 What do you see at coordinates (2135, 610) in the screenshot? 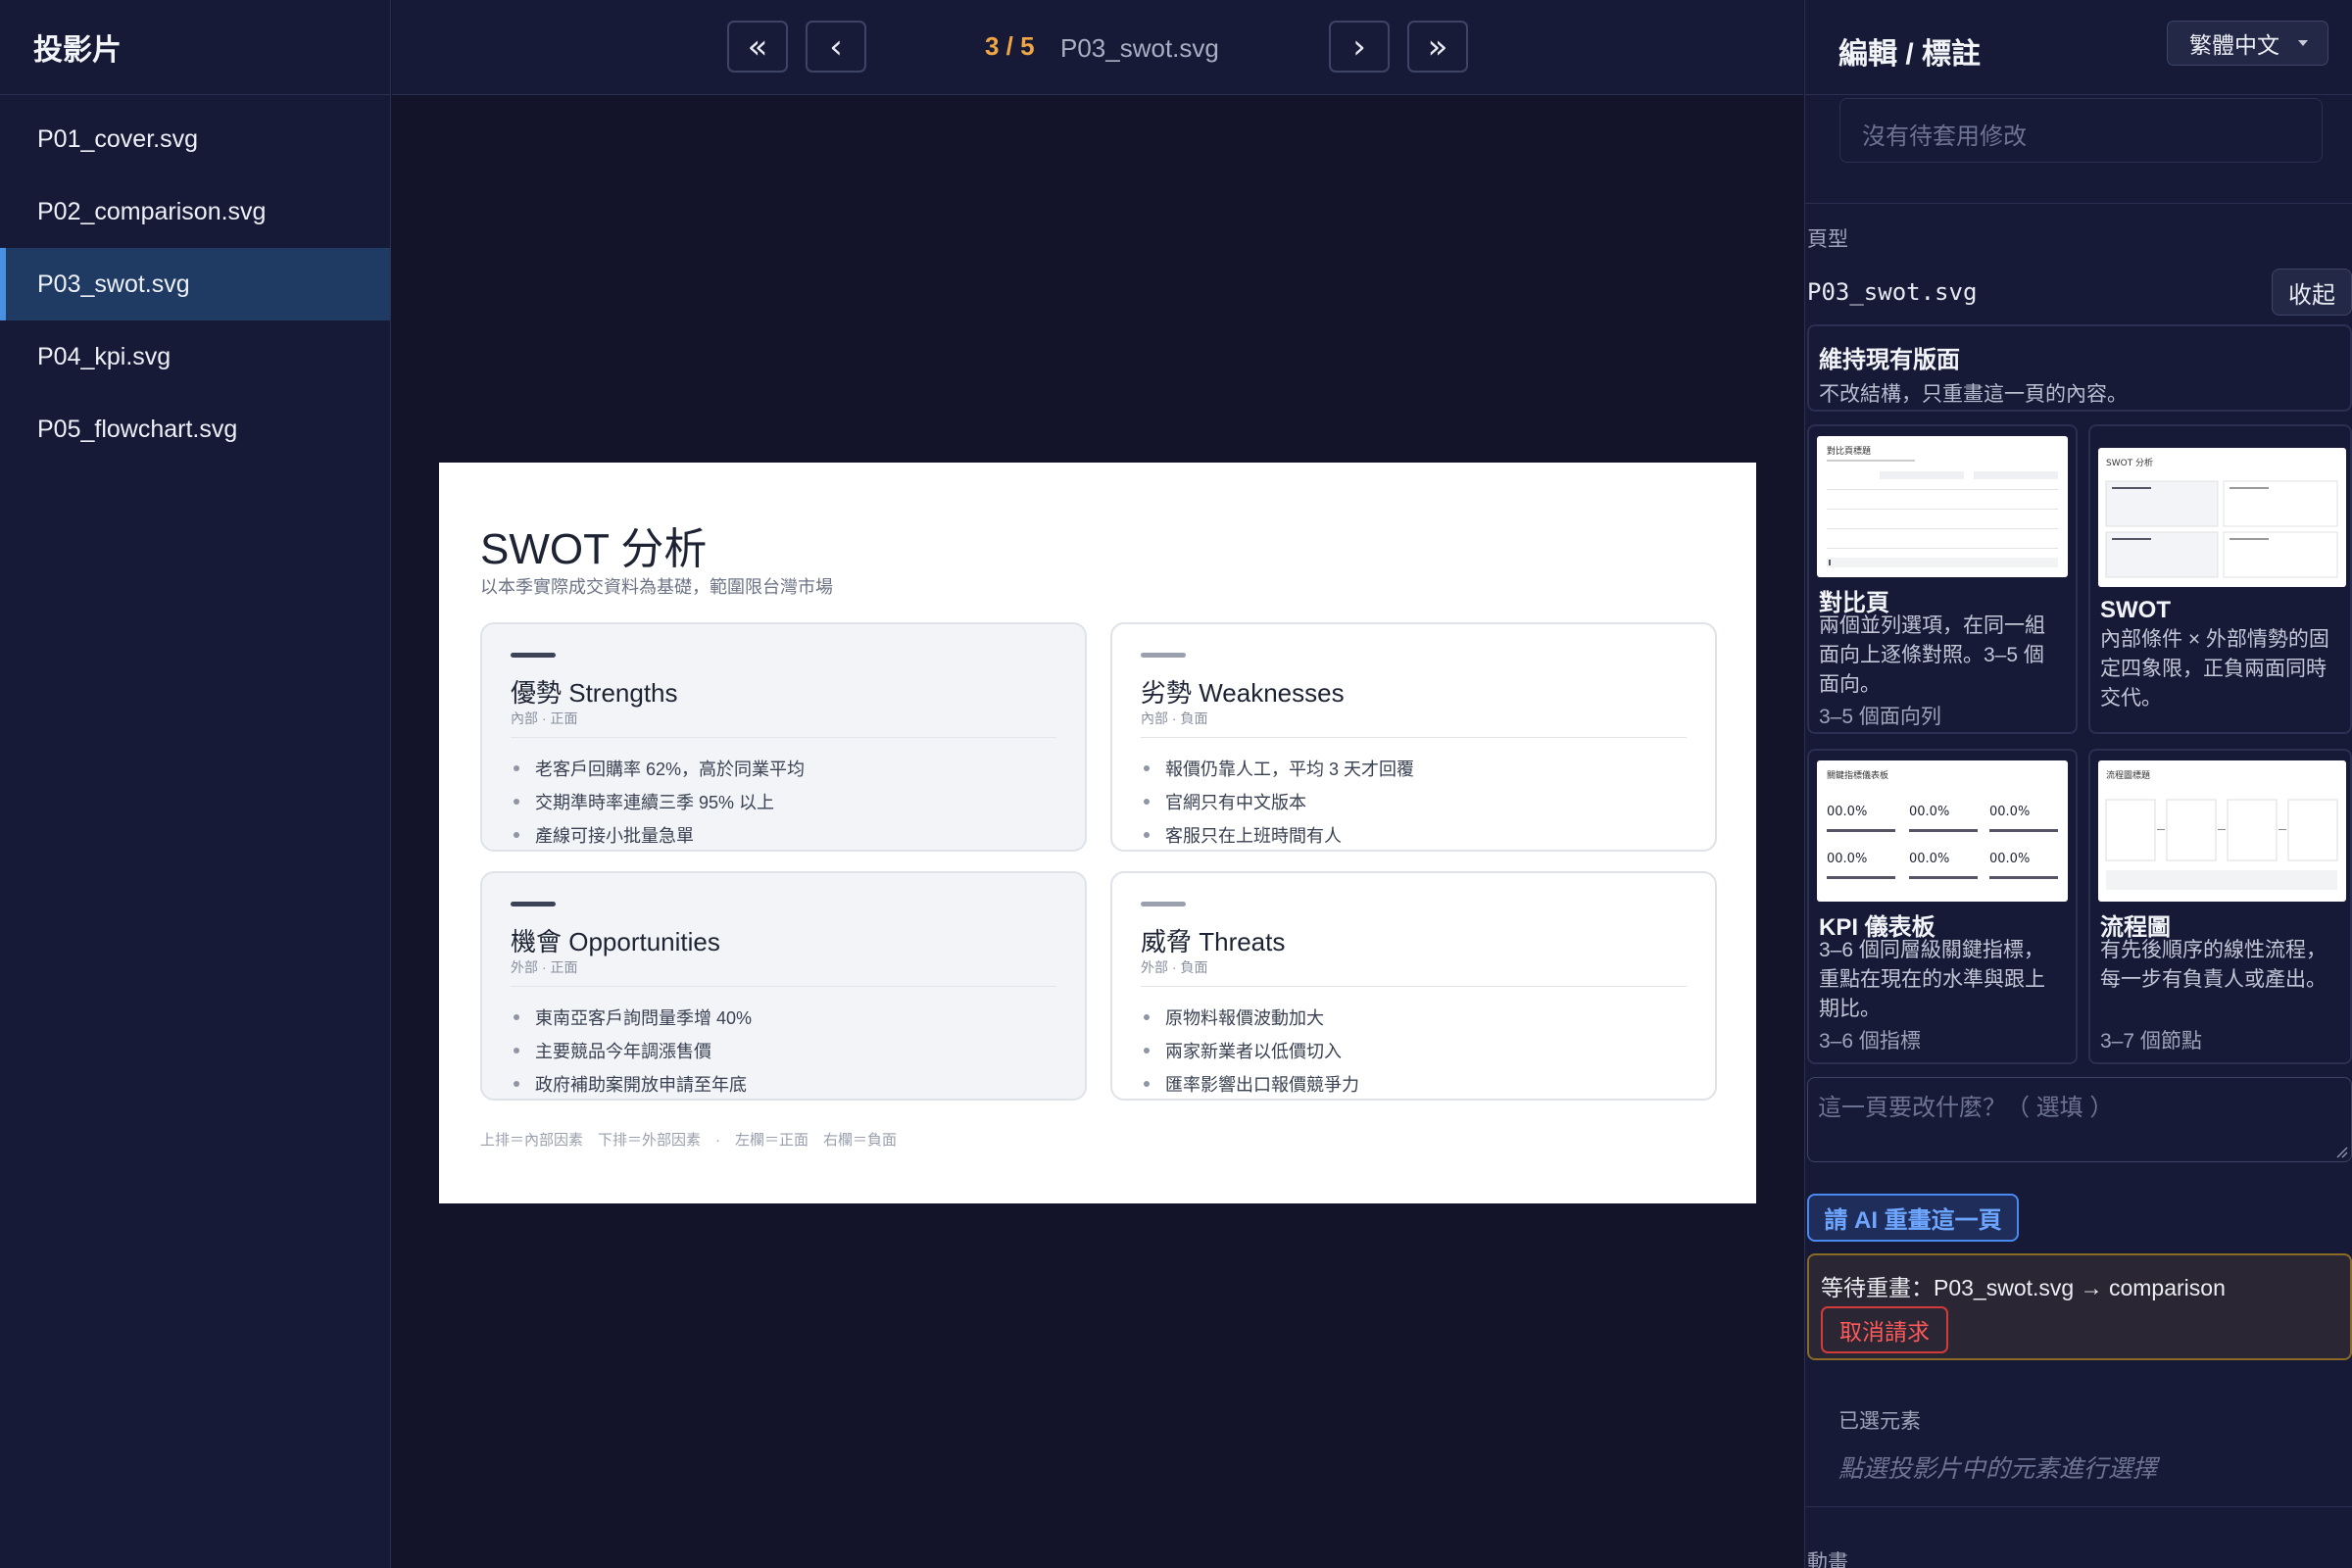
I see `template-title: SWOT` at bounding box center [2135, 610].